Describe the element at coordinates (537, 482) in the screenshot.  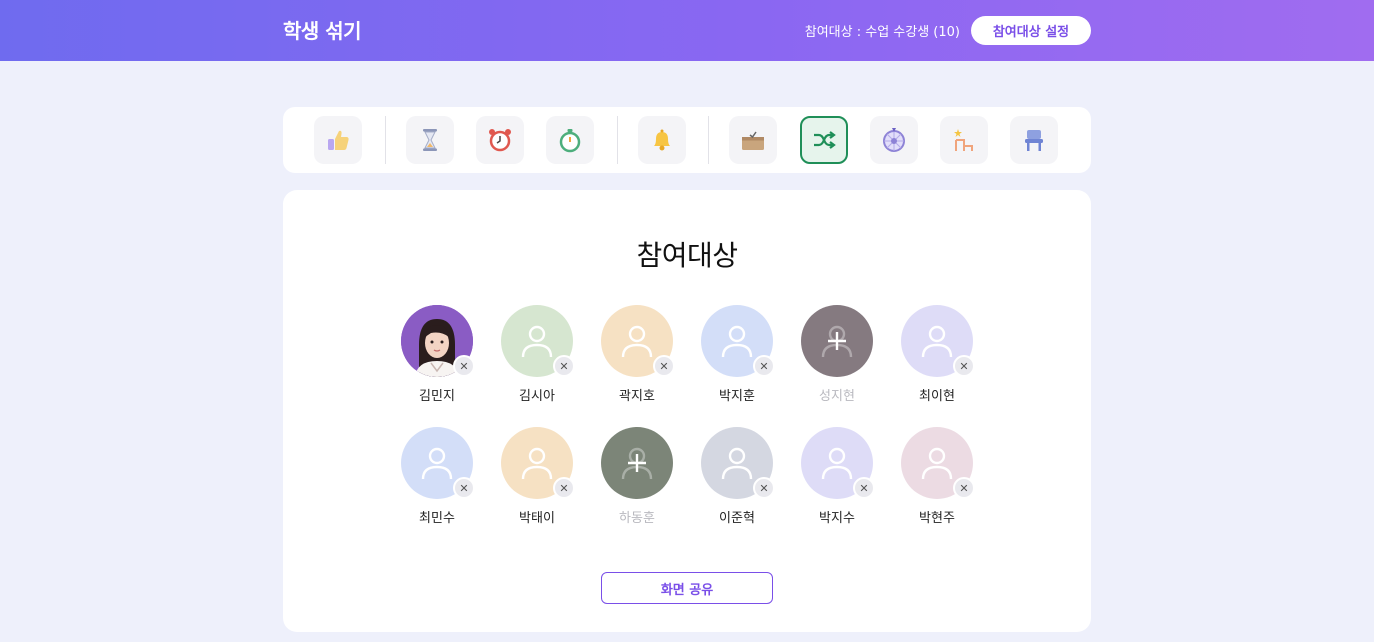
I see `student-card: ✕ 박태이` at that location.